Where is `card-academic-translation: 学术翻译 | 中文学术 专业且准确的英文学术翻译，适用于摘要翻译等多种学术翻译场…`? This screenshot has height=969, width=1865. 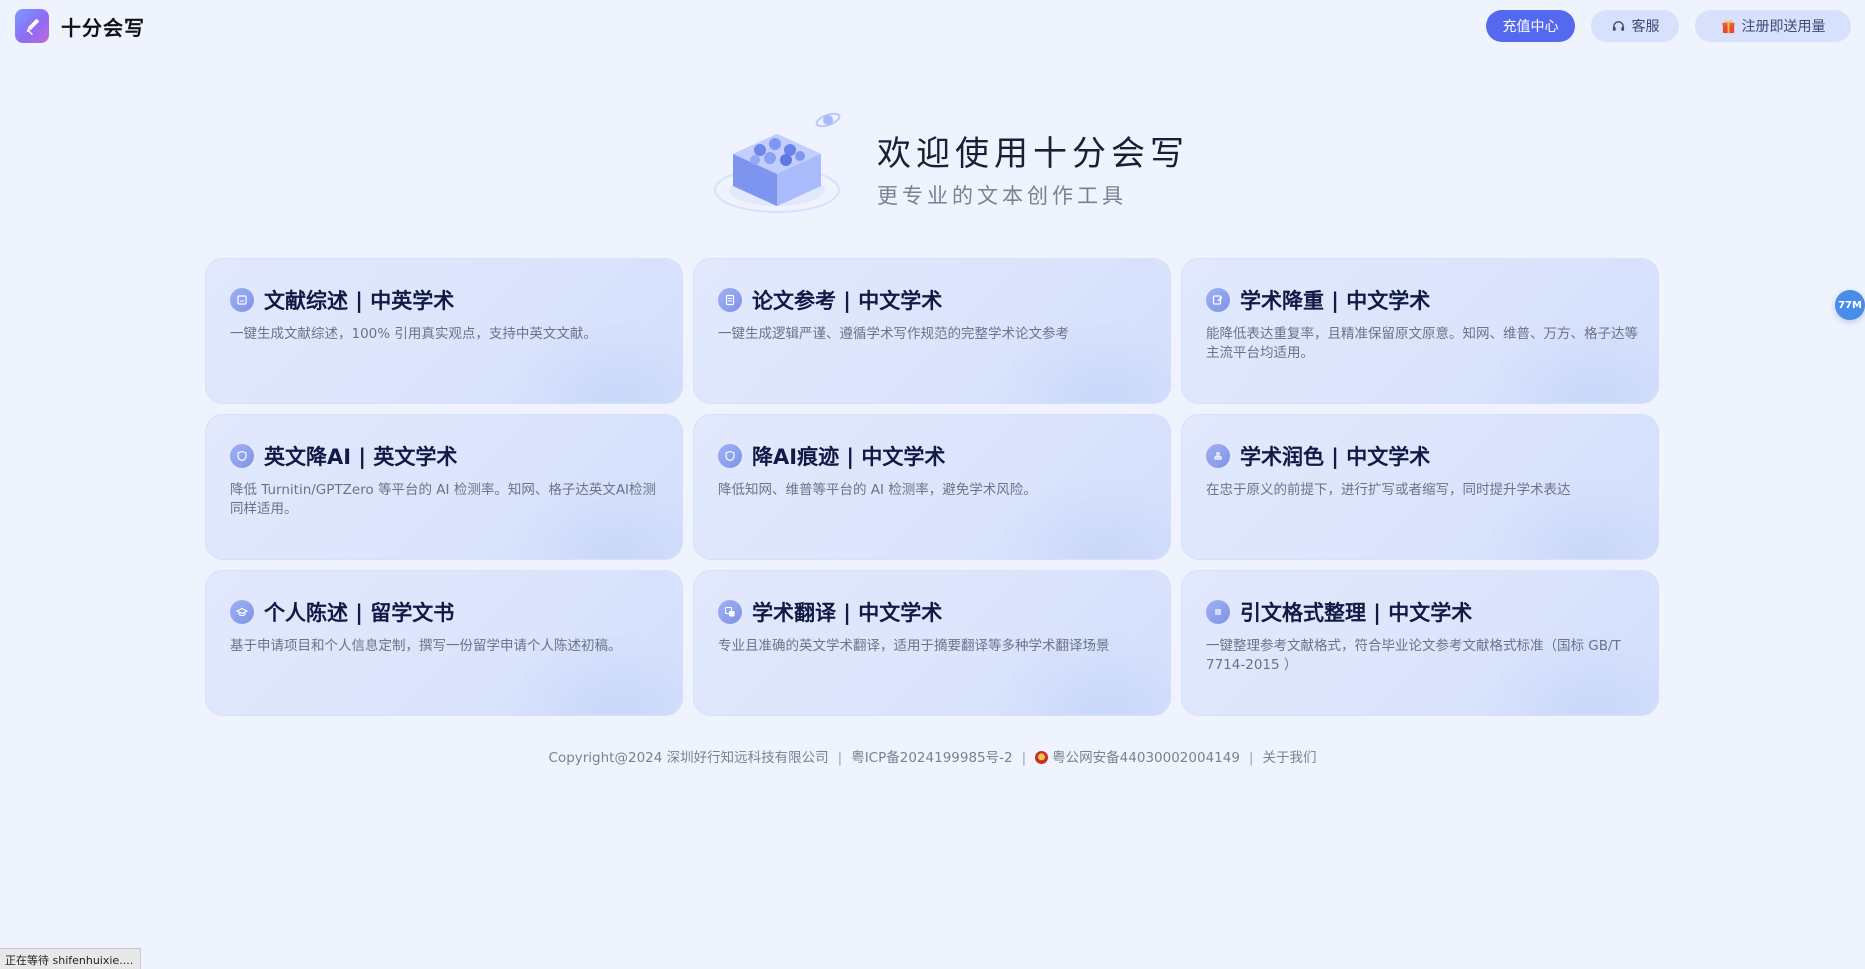 card-academic-translation: 学术翻译 | 中文学术 专业且准确的英文学术翻译，适用于摘要翻译等多种学术翻译场… is located at coordinates (932, 643).